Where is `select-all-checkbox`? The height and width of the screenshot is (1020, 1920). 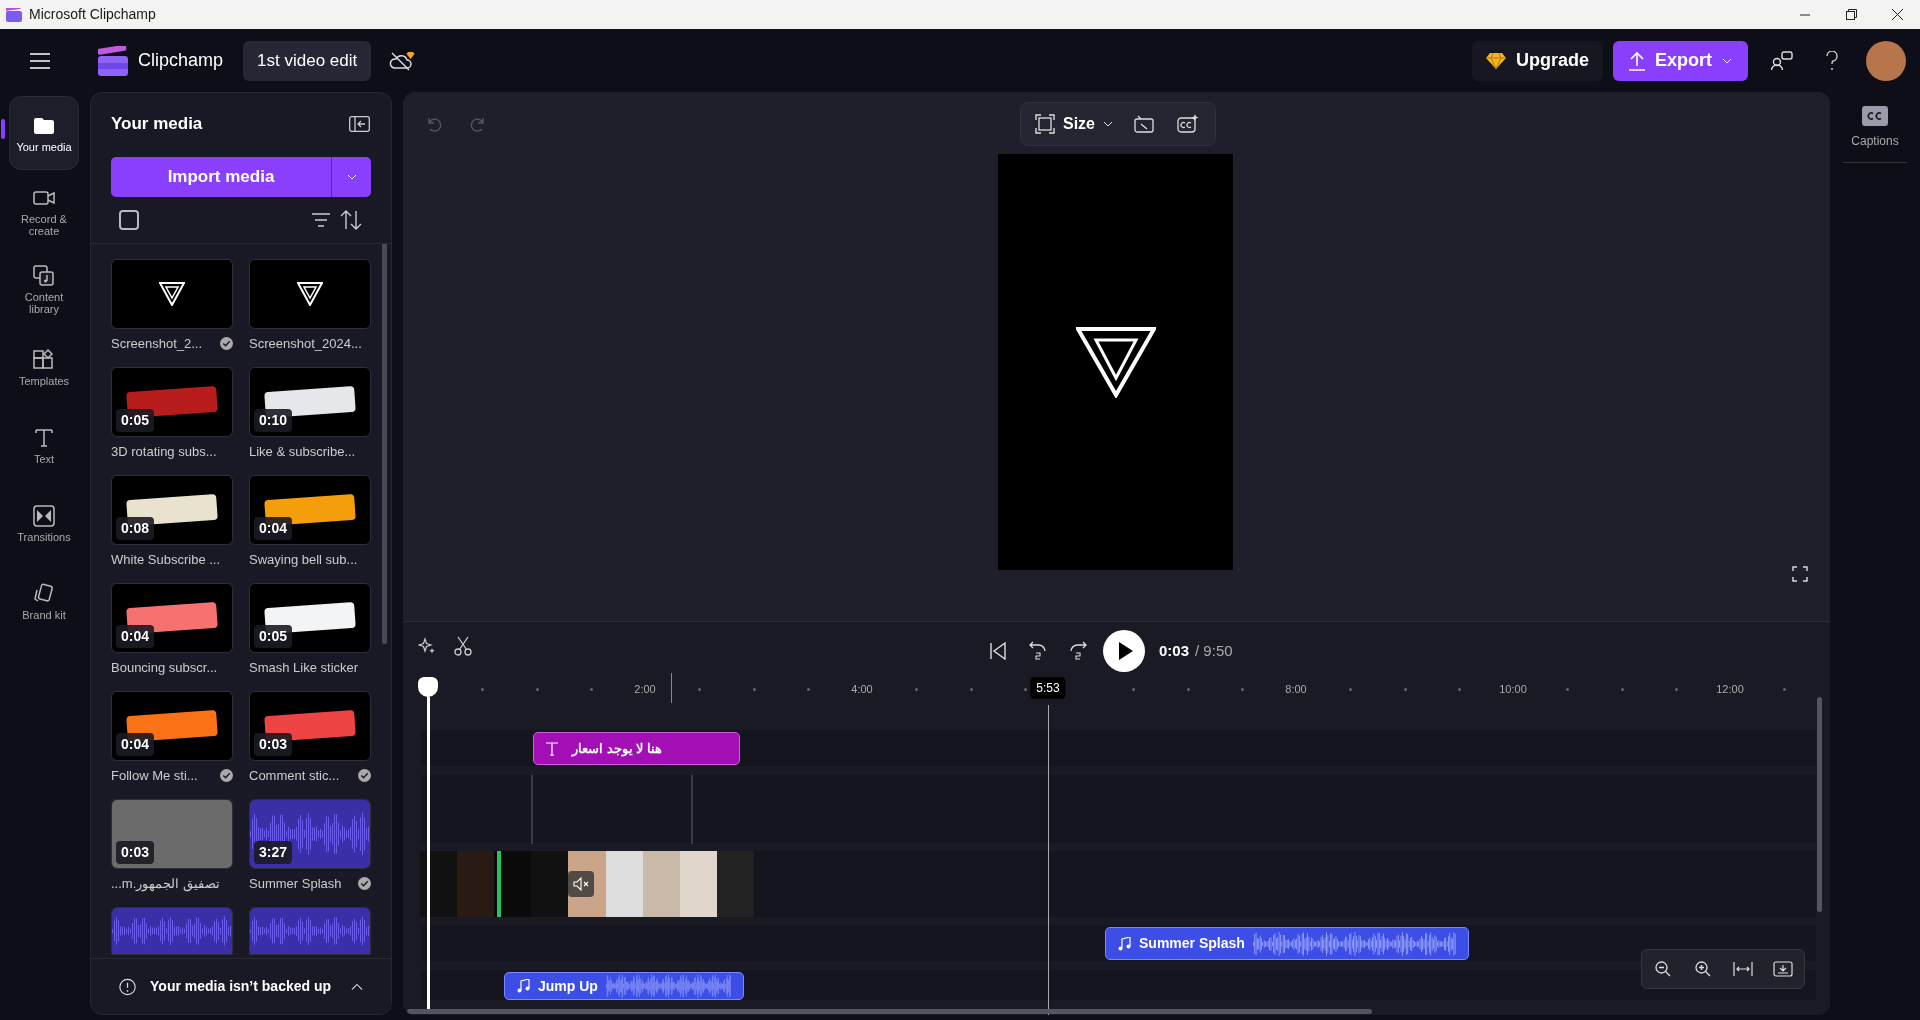 select-all-checkbox is located at coordinates (129, 219).